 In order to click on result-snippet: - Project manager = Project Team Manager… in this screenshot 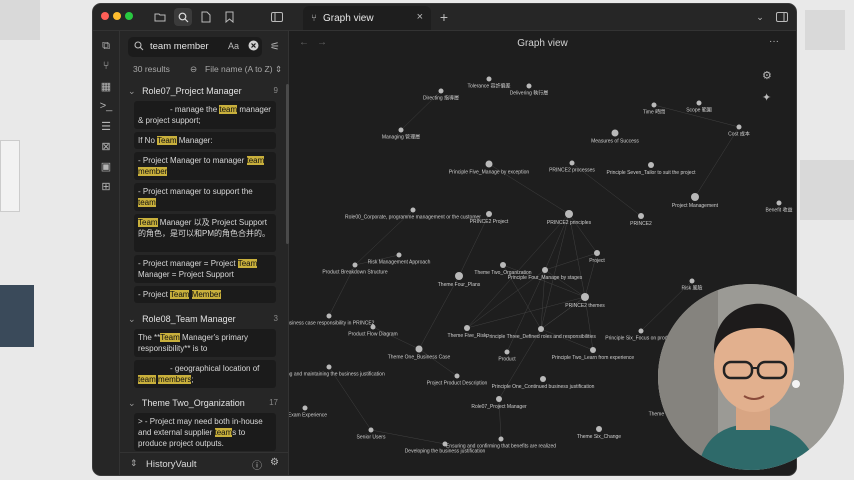, I will do `click(205, 269)`.